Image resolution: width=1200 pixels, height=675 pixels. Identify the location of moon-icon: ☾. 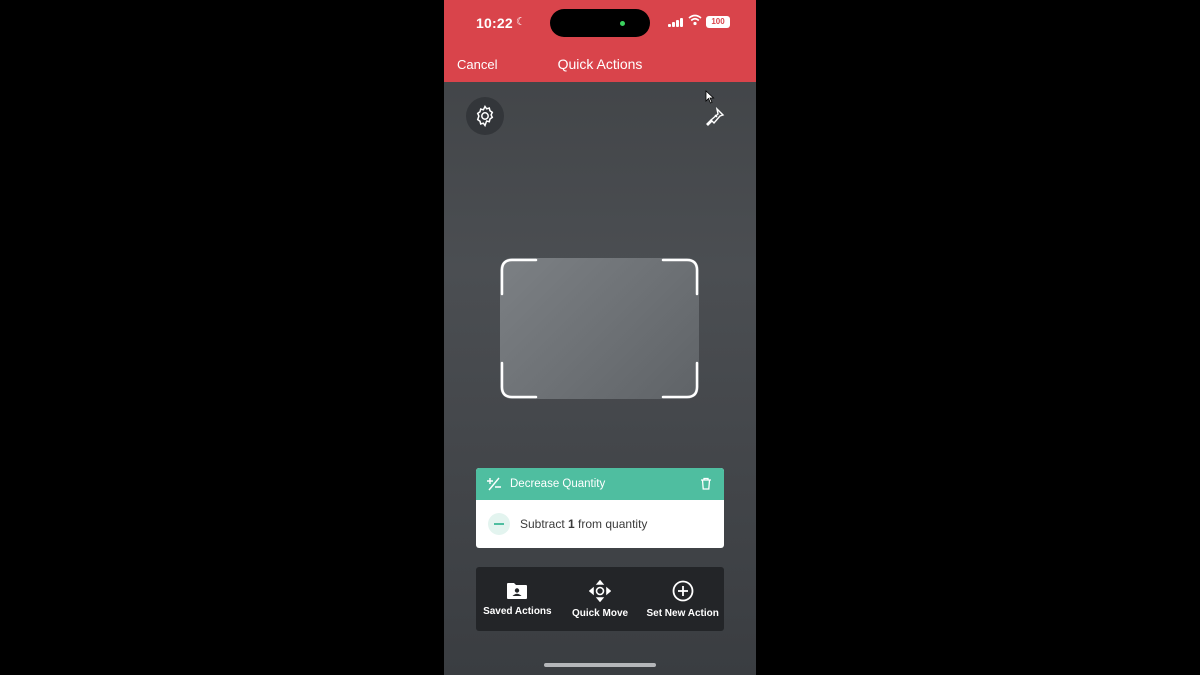
(521, 22).